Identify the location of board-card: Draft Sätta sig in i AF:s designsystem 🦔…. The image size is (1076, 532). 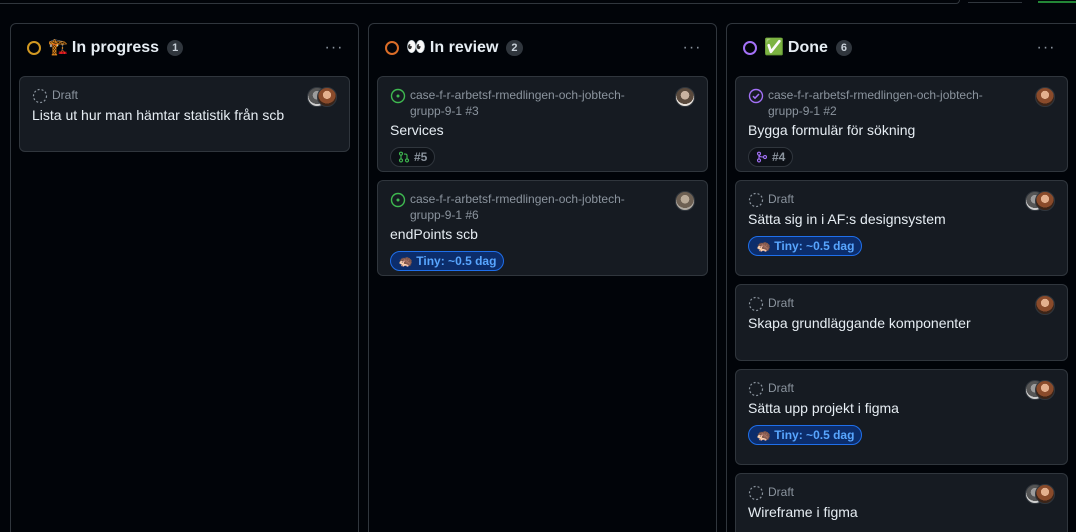
(901, 228).